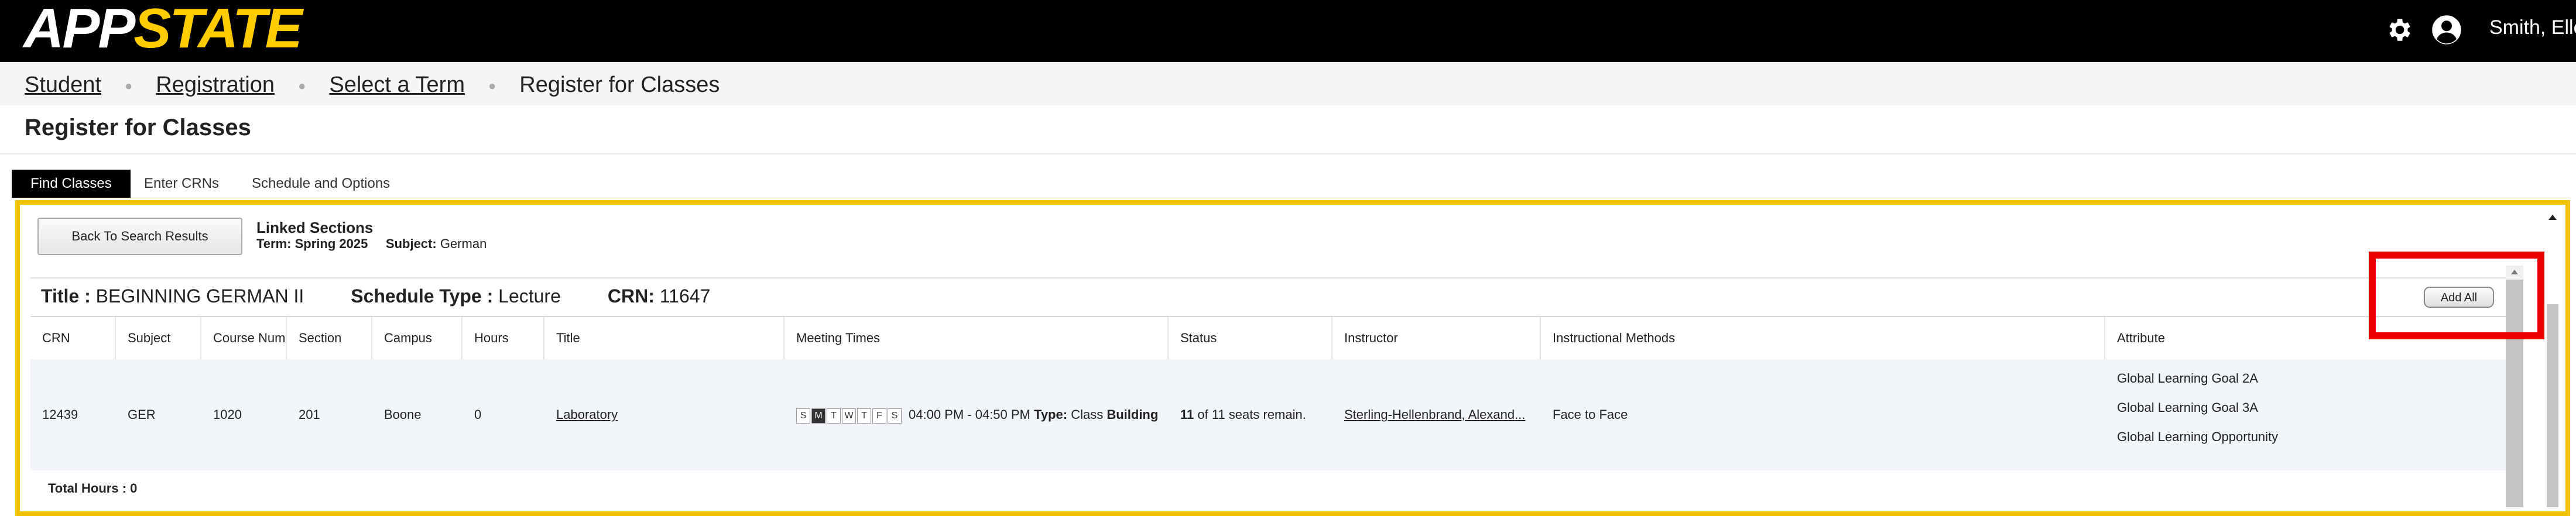 This screenshot has width=2576, height=516. Describe the element at coordinates (199, 296) in the screenshot. I see `title-value: BEGINNING GERMAN II` at that location.